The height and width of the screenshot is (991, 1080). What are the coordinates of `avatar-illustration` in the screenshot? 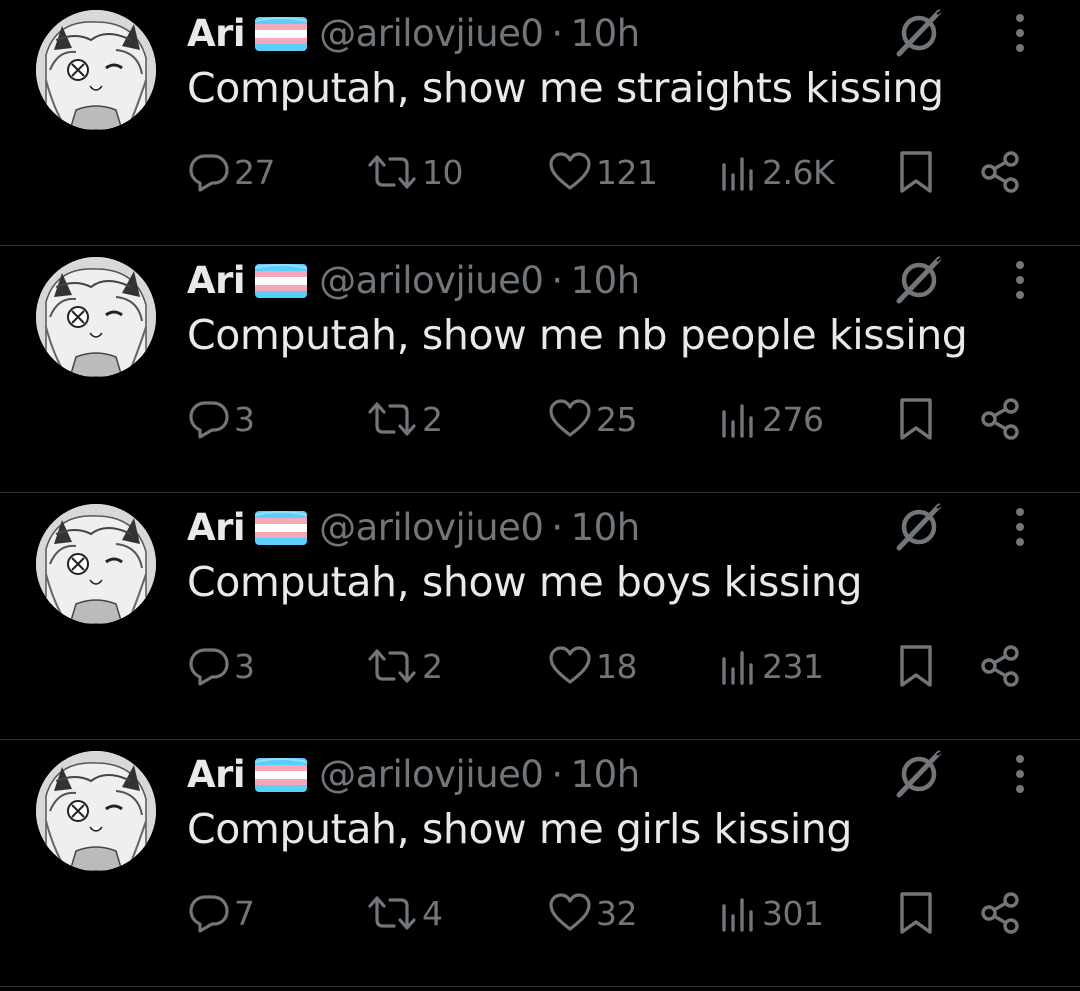 It's located at (96, 811).